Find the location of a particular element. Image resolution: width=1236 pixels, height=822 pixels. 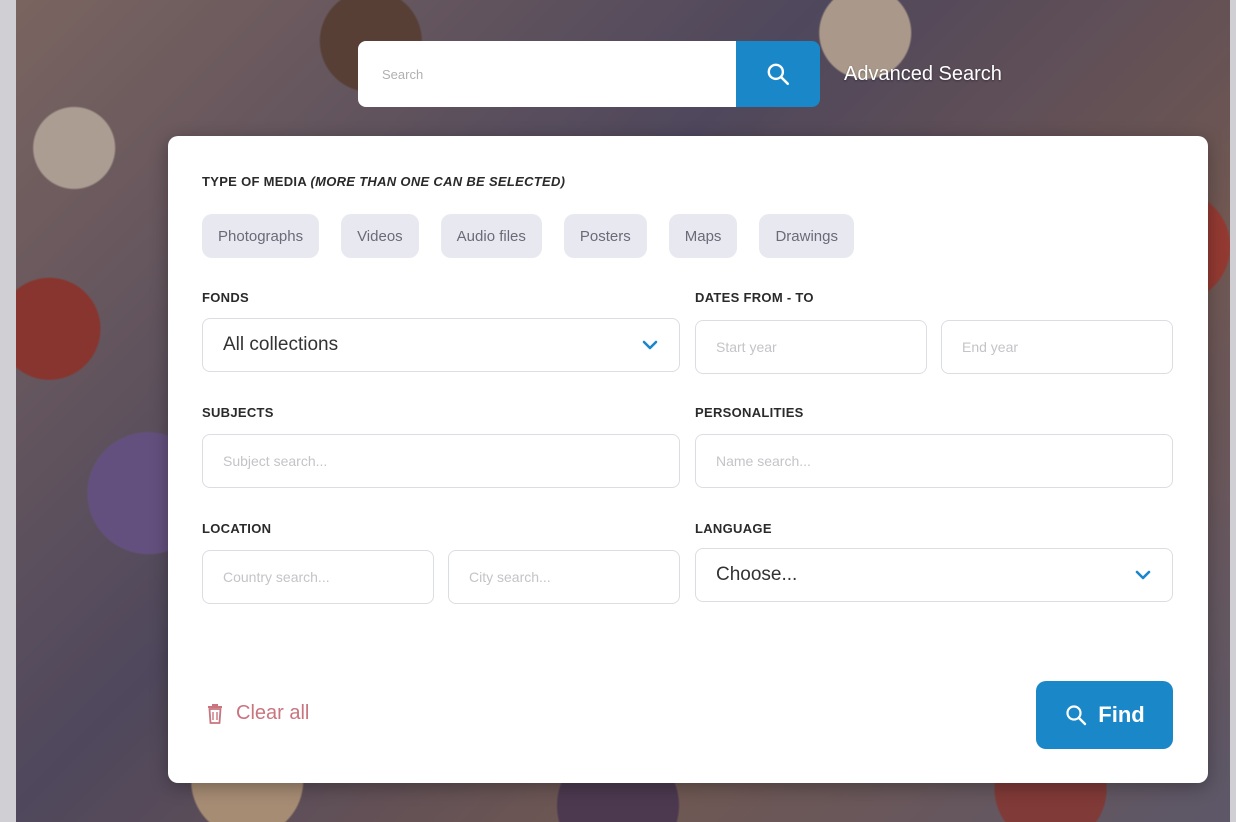

fonds-select: All collections is located at coordinates (441, 345).